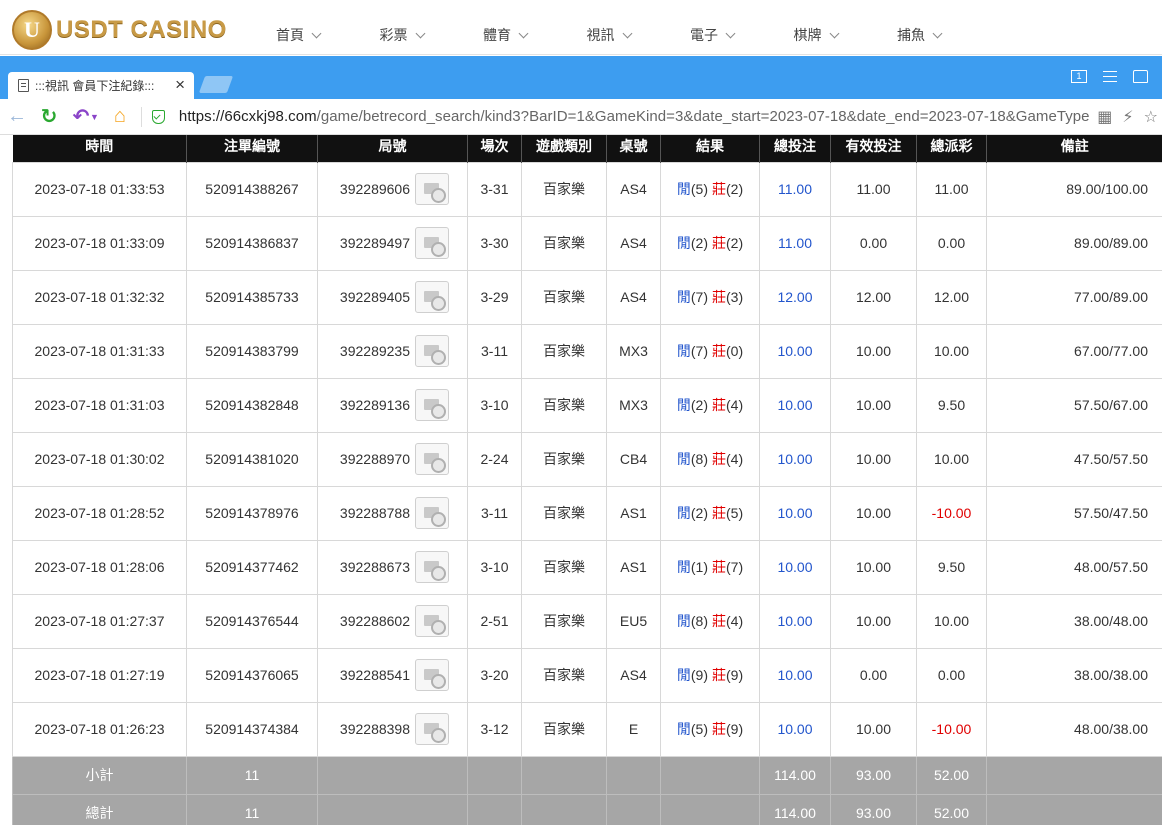 The image size is (1162, 825). I want to click on balance-note-cell: 89.00/100.00, so click(1074, 189).